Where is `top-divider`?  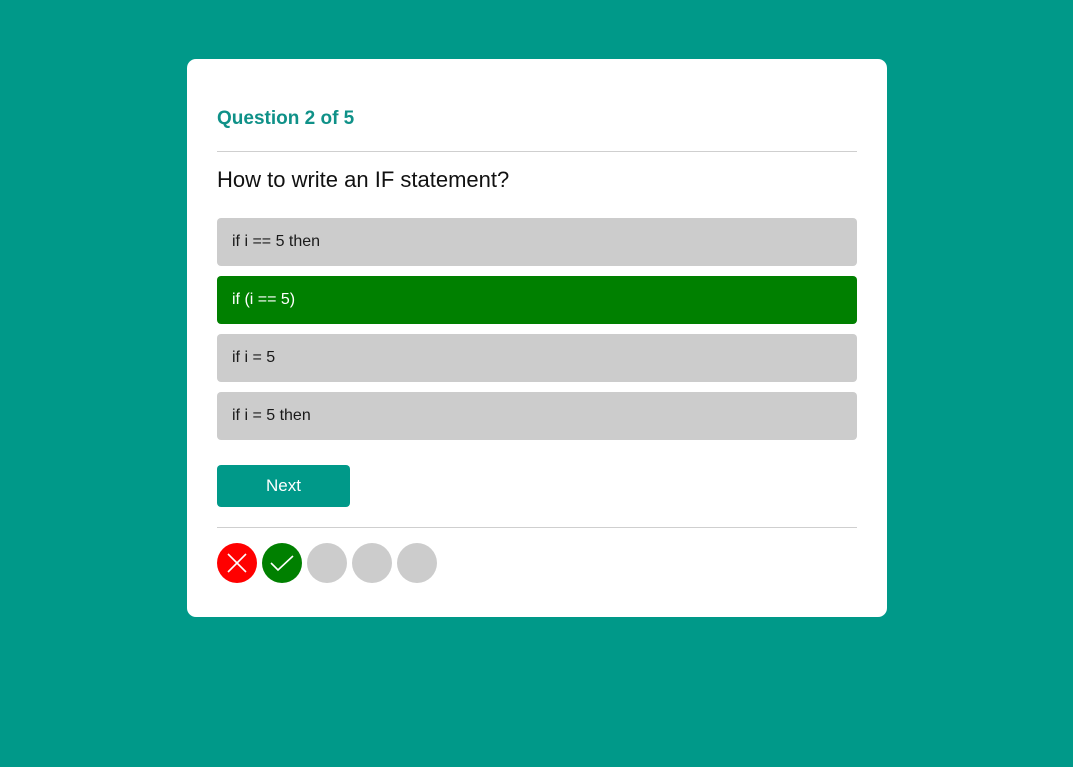 top-divider is located at coordinates (537, 151).